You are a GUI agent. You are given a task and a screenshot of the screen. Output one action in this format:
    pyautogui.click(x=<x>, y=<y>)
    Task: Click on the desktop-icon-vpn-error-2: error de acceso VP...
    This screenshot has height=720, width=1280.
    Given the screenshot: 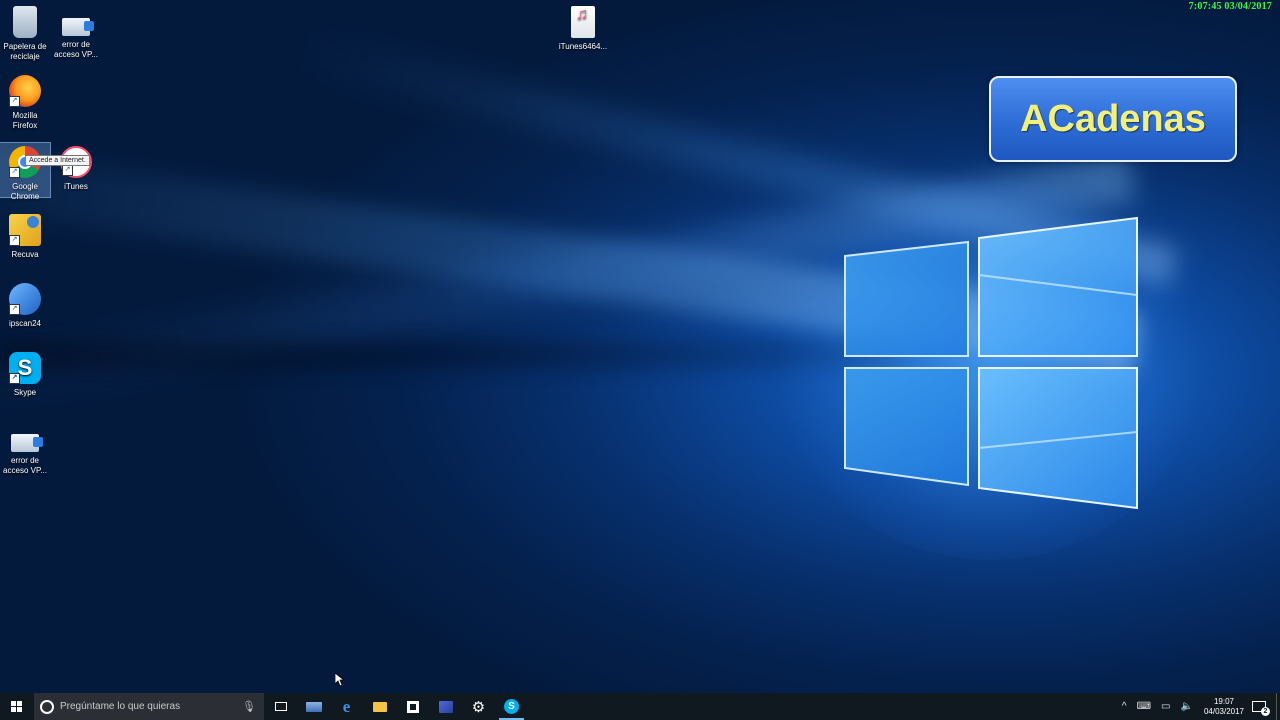 What is the action you would take?
    pyautogui.click(x=25, y=451)
    